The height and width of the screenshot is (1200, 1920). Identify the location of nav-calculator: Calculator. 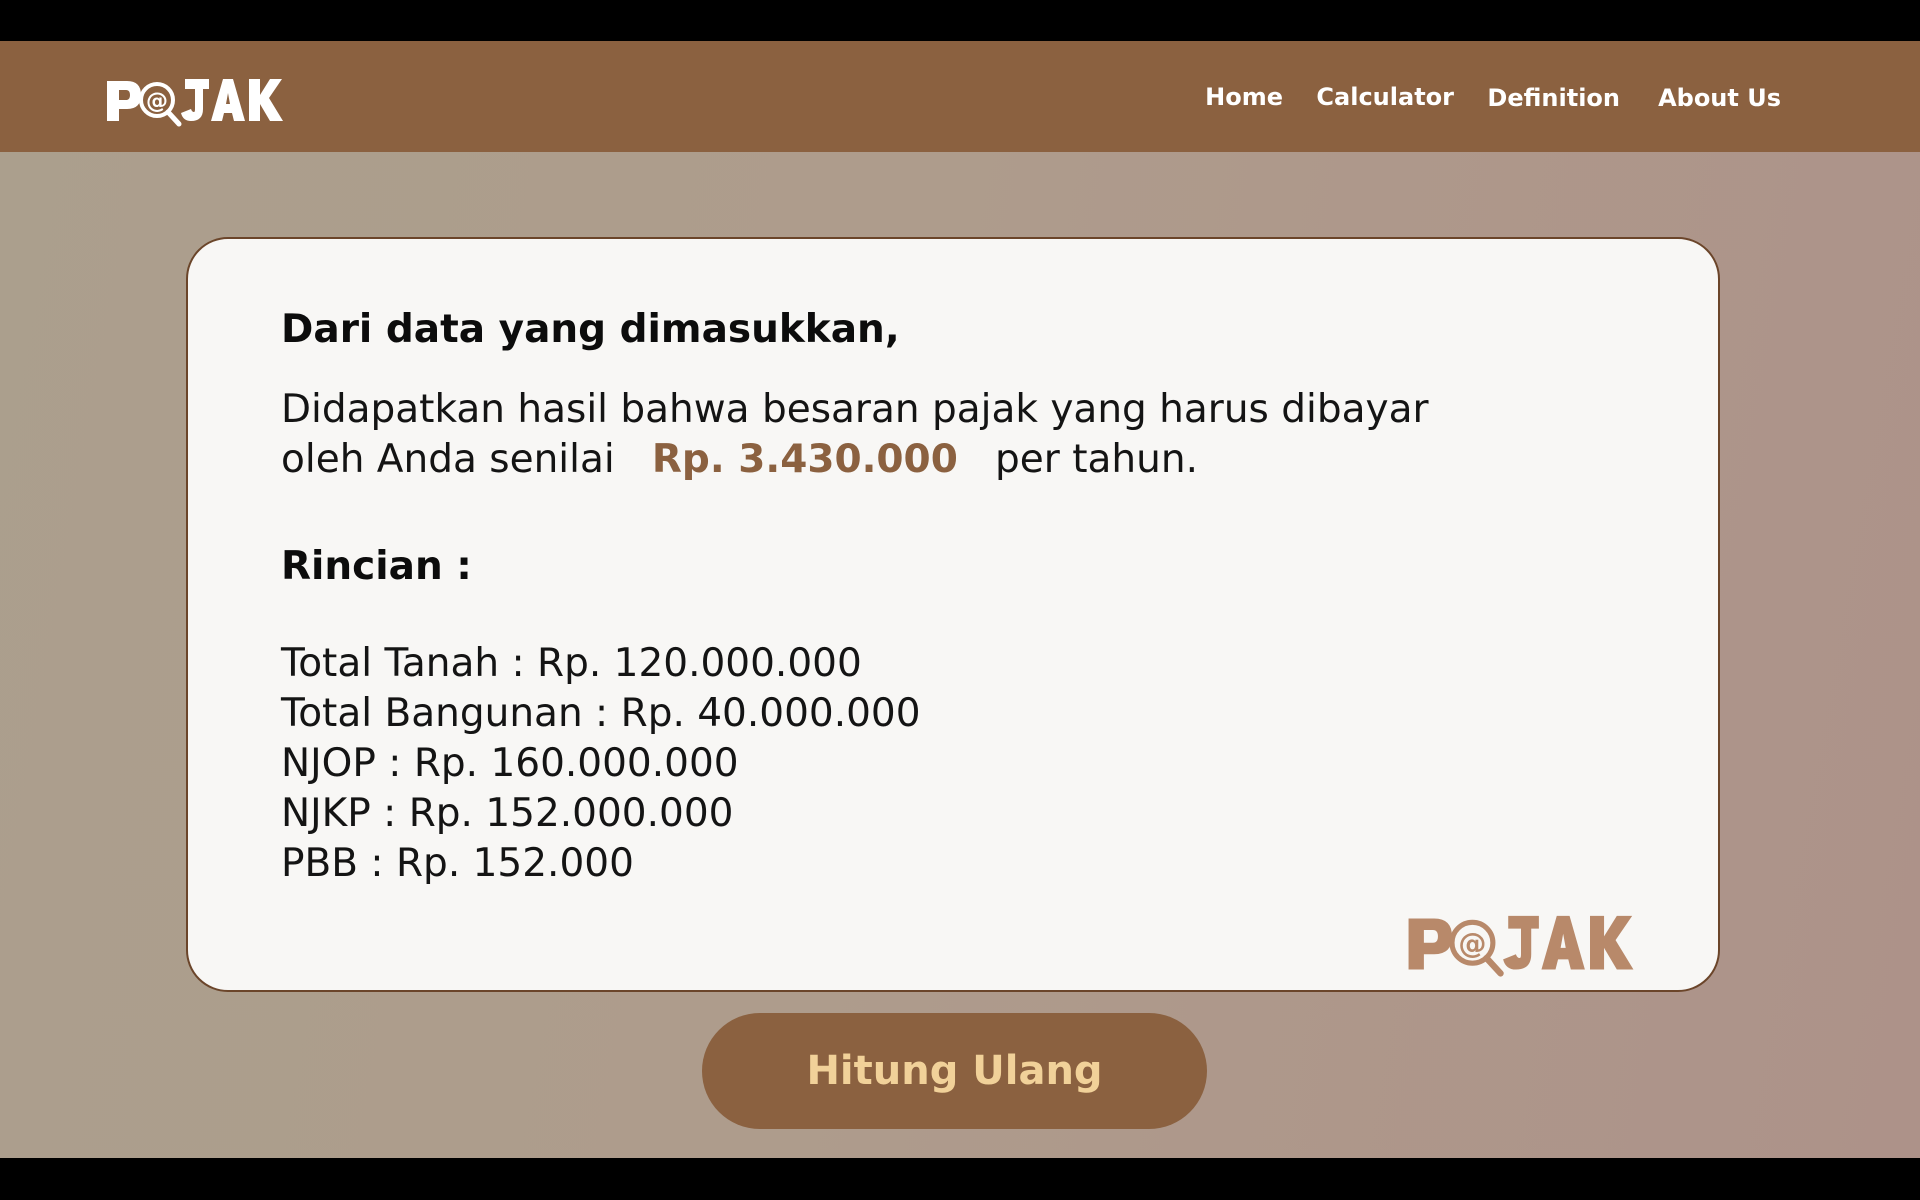
(1385, 97).